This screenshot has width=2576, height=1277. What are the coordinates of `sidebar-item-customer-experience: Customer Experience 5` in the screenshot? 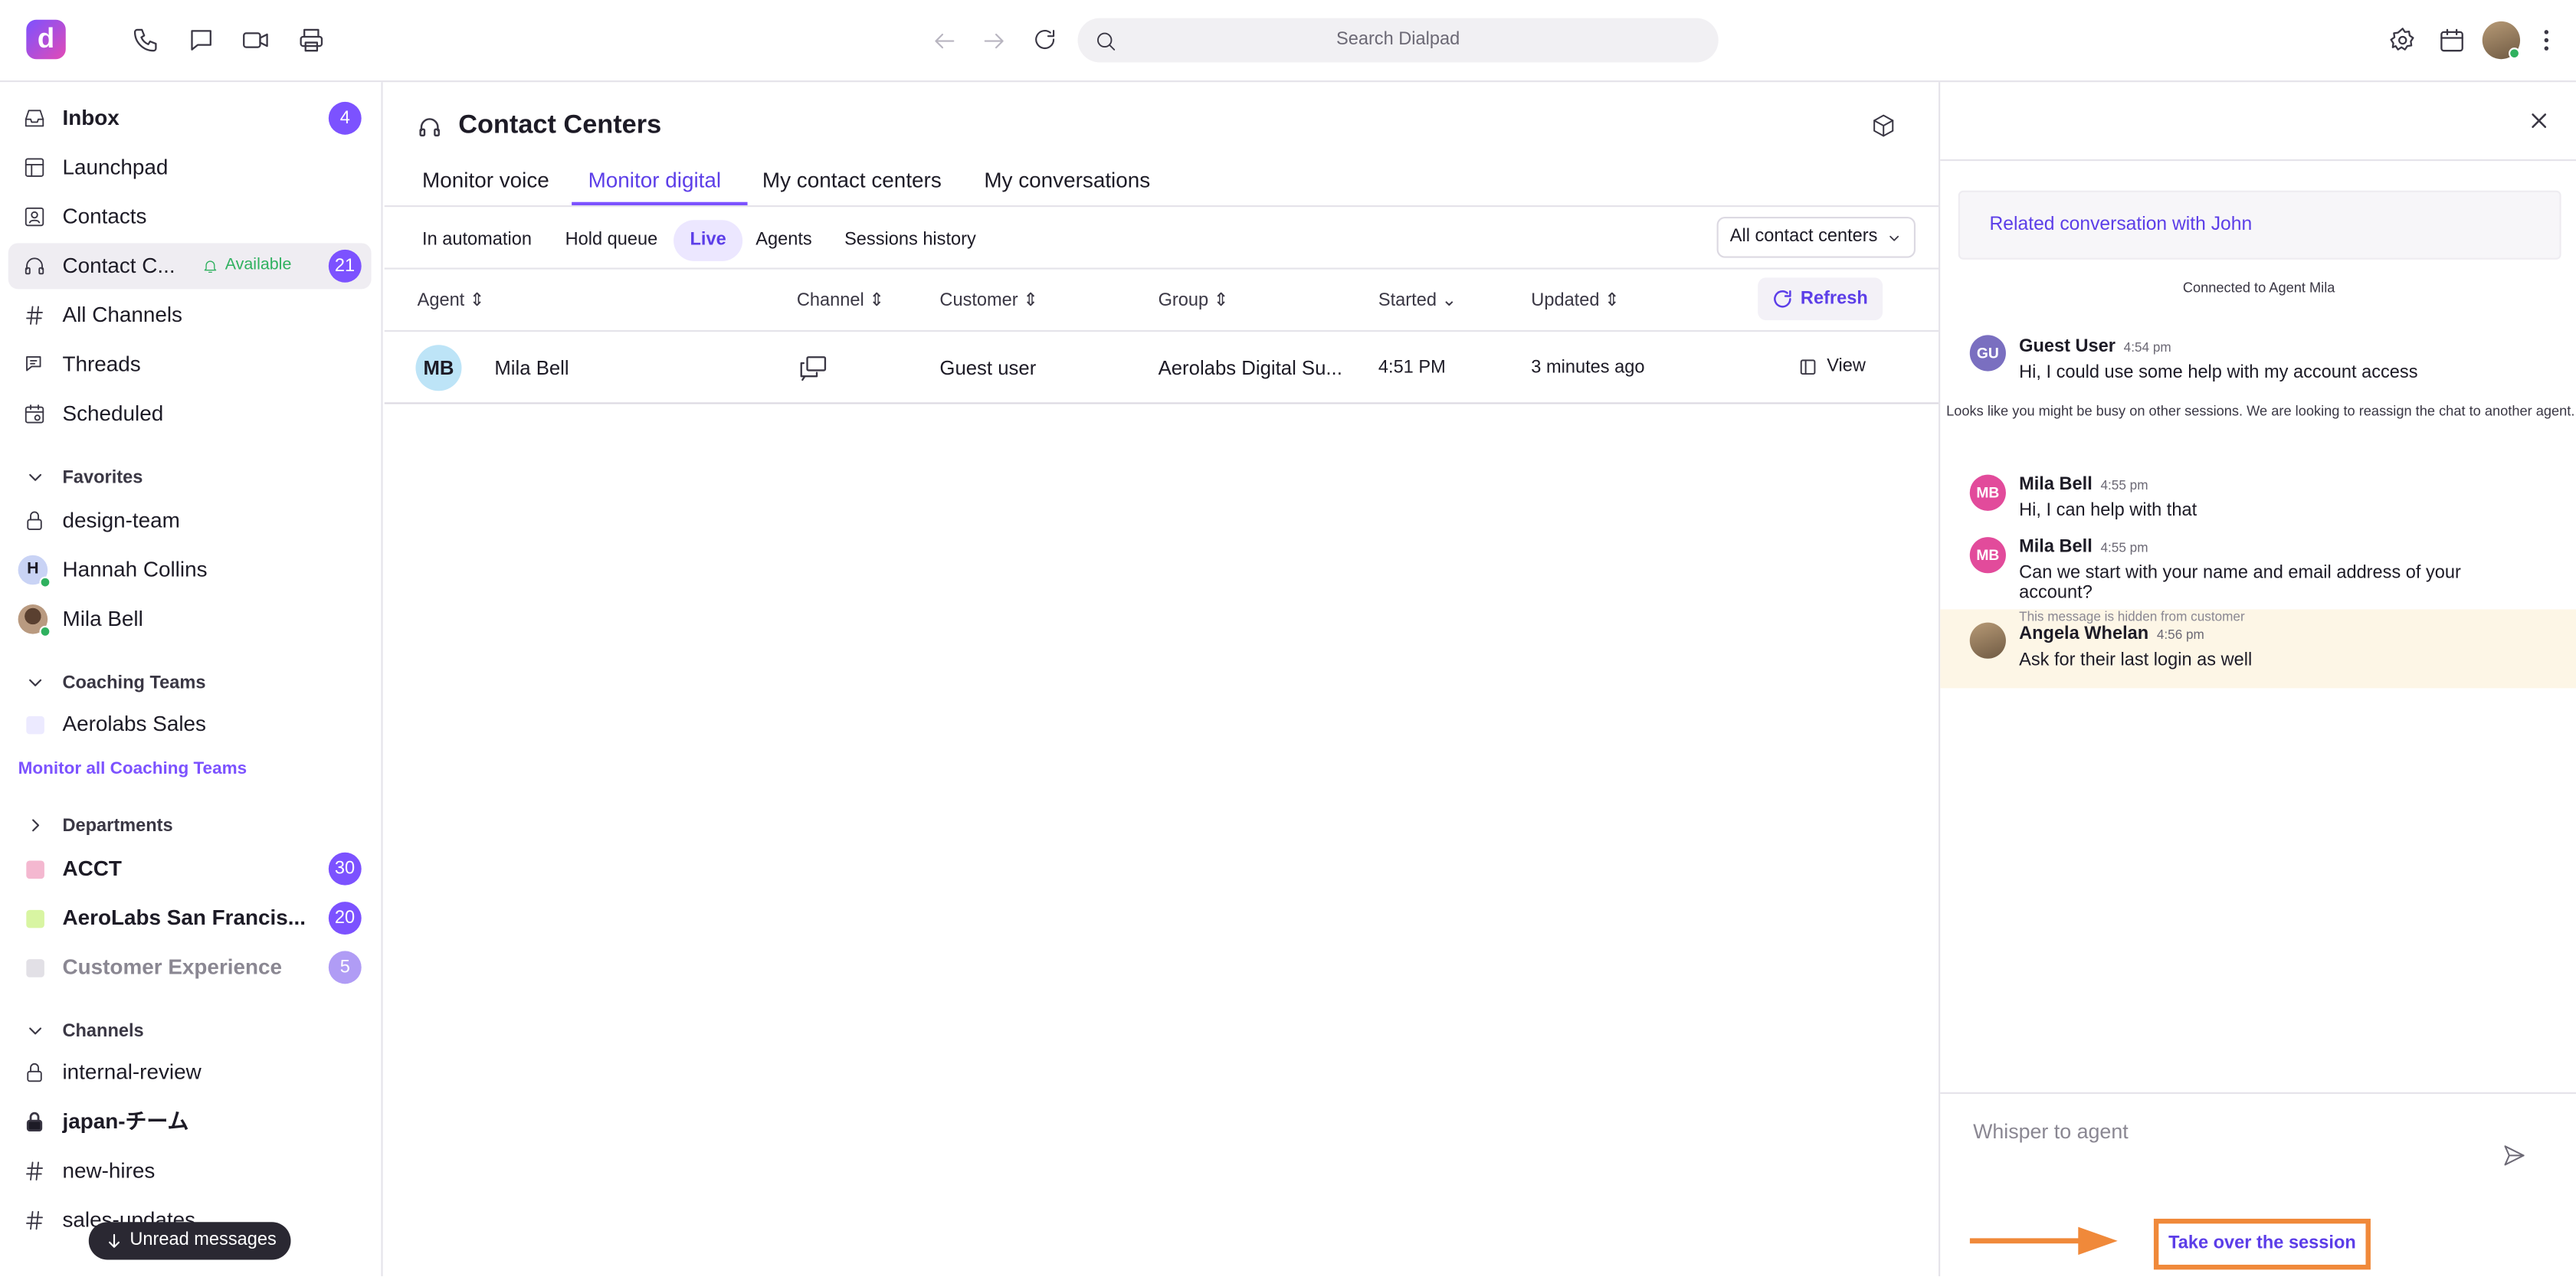 It's located at (190, 967).